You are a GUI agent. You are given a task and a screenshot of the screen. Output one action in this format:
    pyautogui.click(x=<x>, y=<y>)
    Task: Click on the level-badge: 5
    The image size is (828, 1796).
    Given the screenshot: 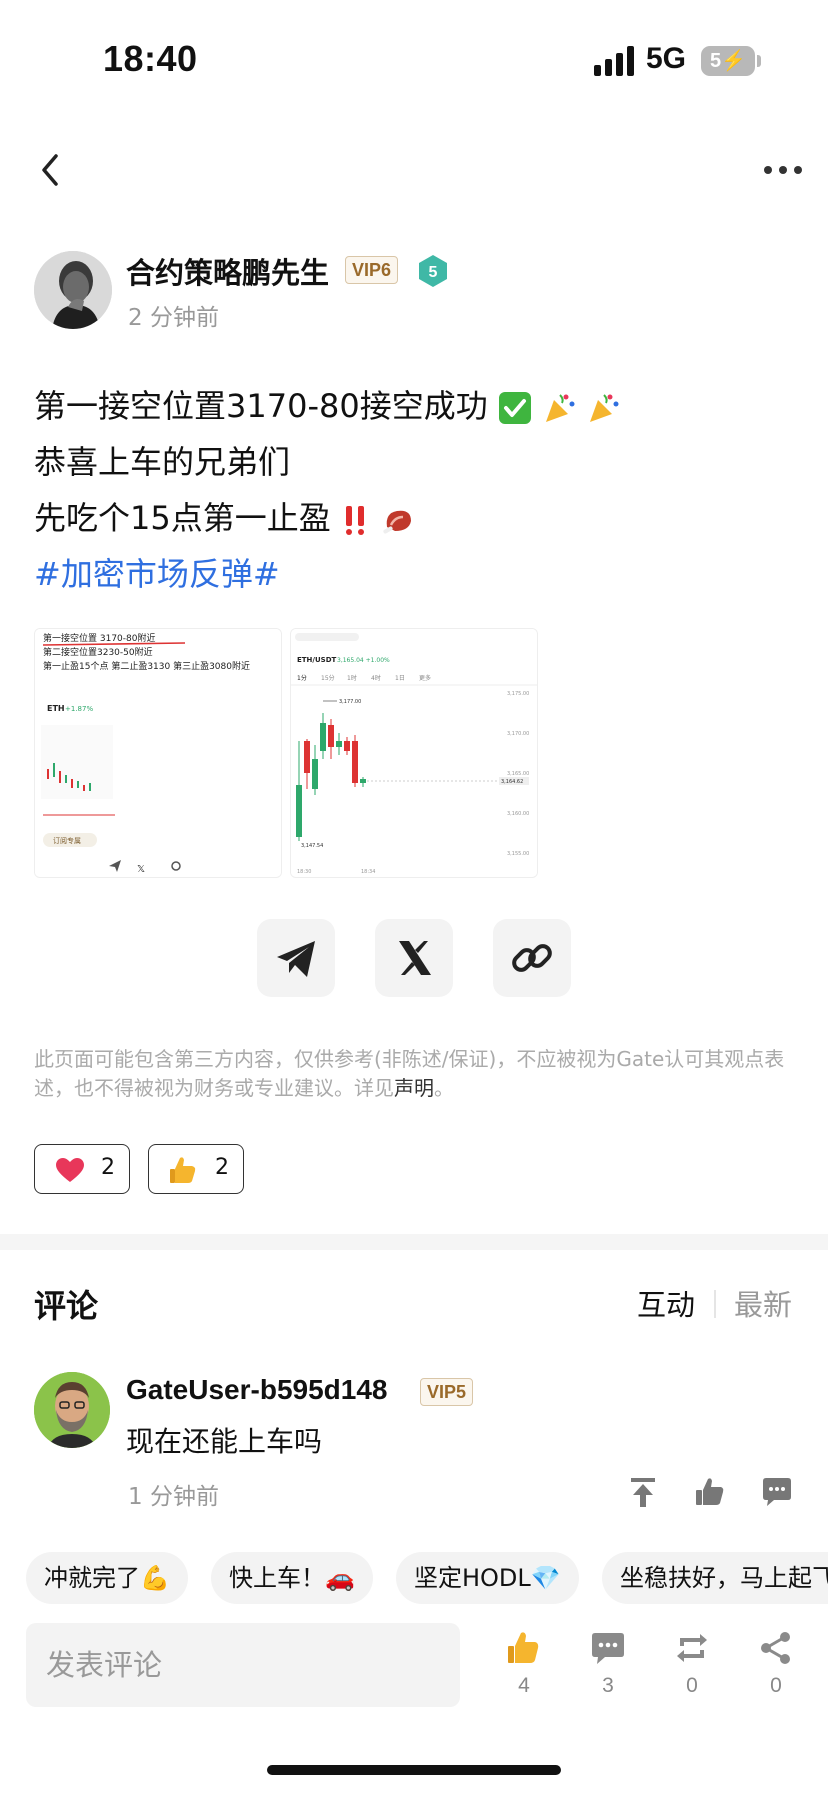 What is the action you would take?
    pyautogui.click(x=433, y=271)
    